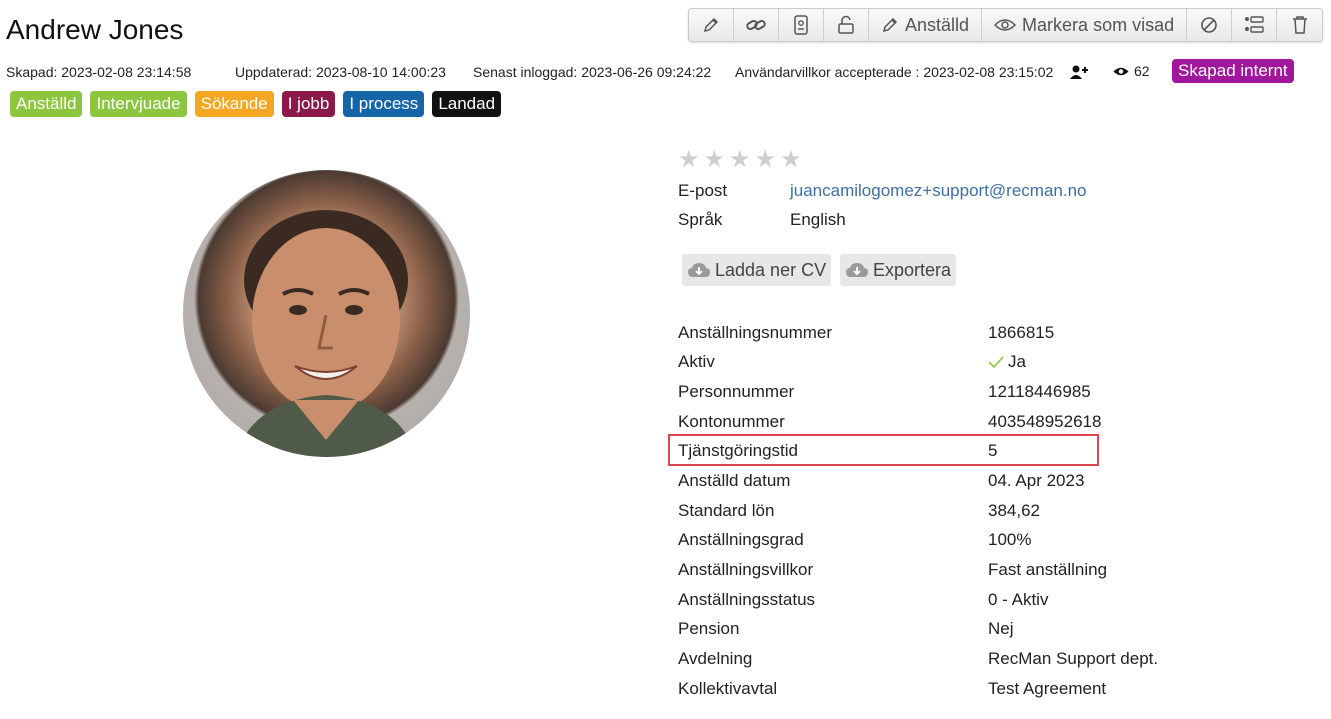 This screenshot has height=719, width=1331. Describe the element at coordinates (95, 29) in the screenshot. I see `candidate-name: Andrew Jones` at that location.